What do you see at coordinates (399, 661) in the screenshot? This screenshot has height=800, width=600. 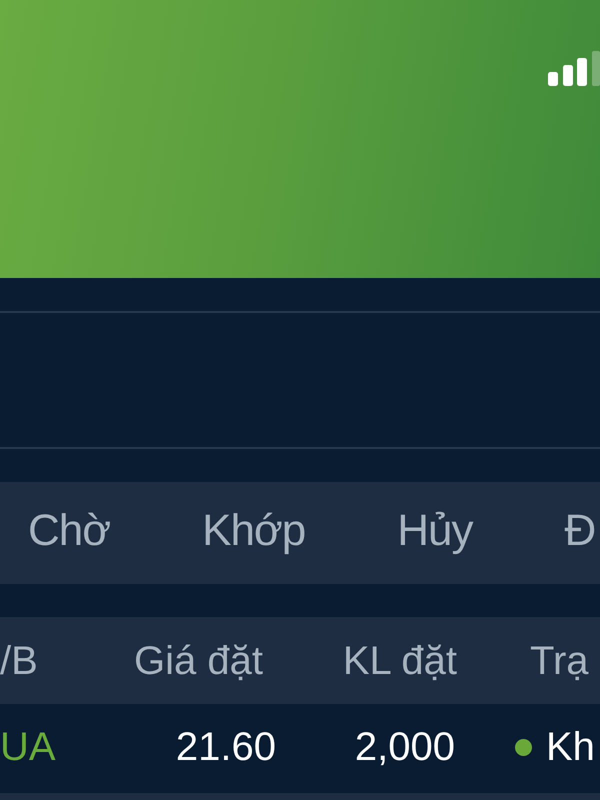 I see `column-header: KL đặt` at bounding box center [399, 661].